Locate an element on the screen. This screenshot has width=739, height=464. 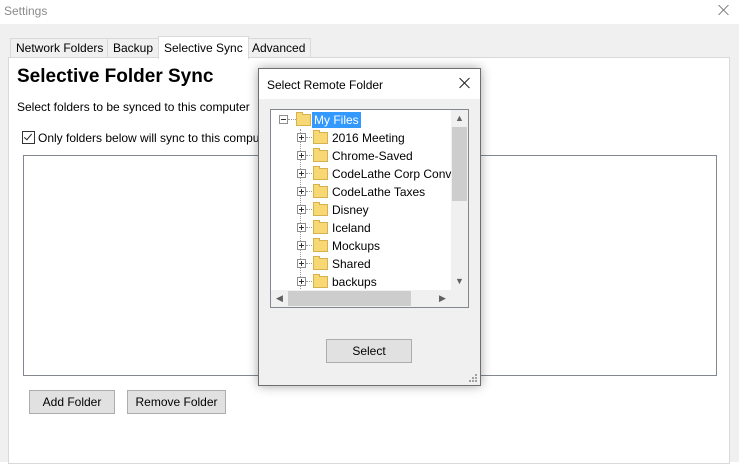
tree-node-label: My Files is located at coordinates (336, 120).